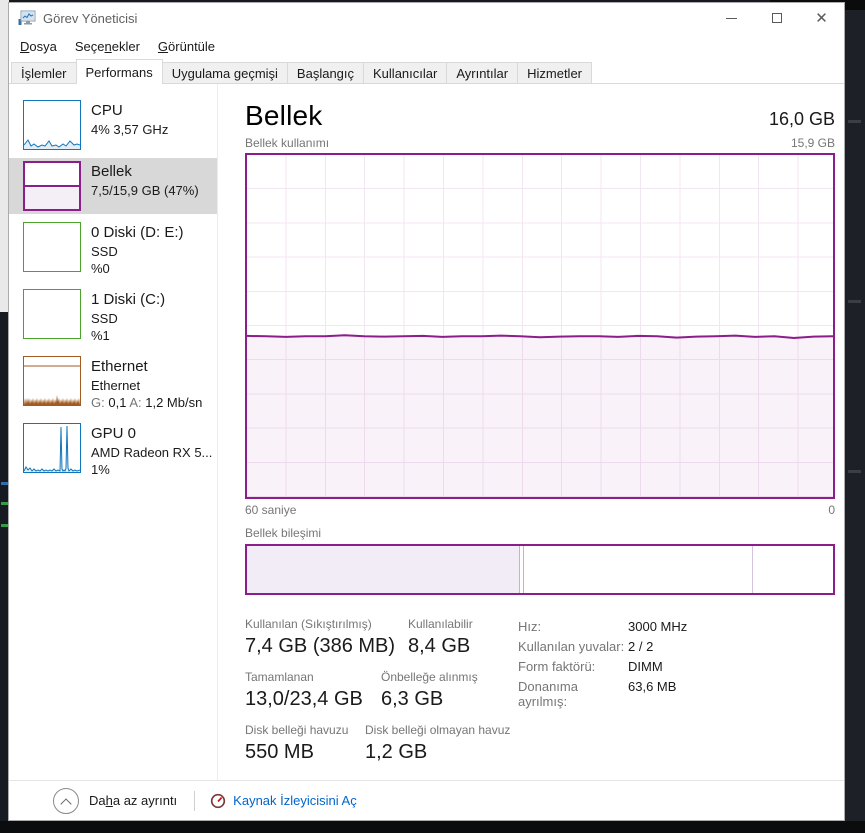  What do you see at coordinates (831, 510) in the screenshot?
I see `x-axis-right-label: 0` at bounding box center [831, 510].